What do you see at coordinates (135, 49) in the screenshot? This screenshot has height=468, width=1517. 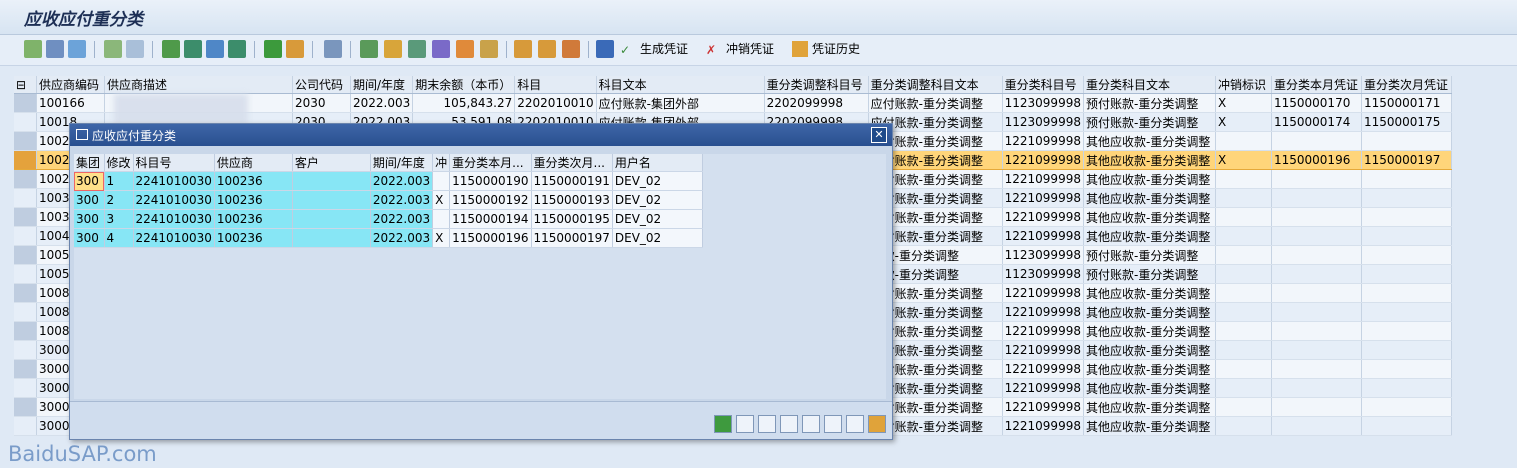 I see `deselect-all-icon` at bounding box center [135, 49].